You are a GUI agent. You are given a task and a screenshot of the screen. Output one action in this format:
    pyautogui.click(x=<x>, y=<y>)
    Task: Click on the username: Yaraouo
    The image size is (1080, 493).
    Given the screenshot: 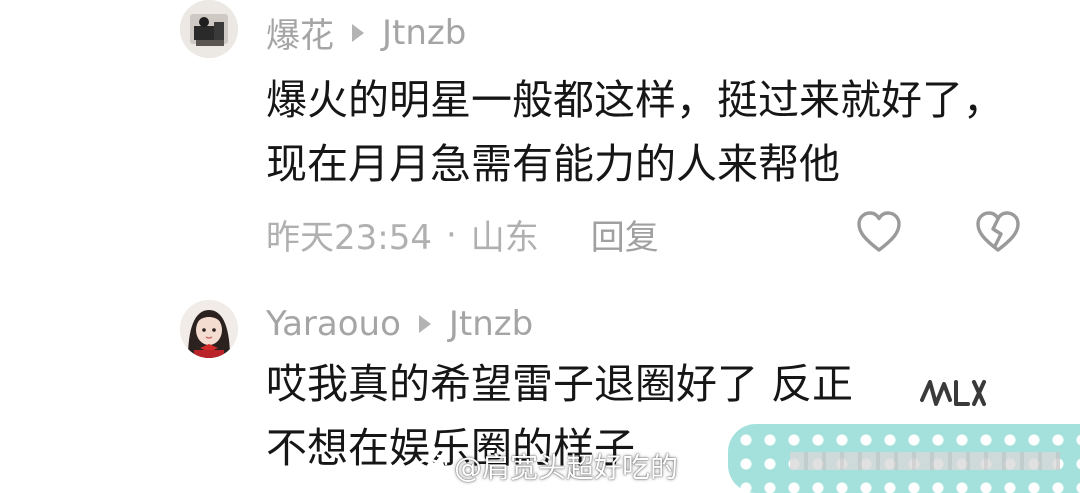 What is the action you would take?
    pyautogui.click(x=333, y=324)
    